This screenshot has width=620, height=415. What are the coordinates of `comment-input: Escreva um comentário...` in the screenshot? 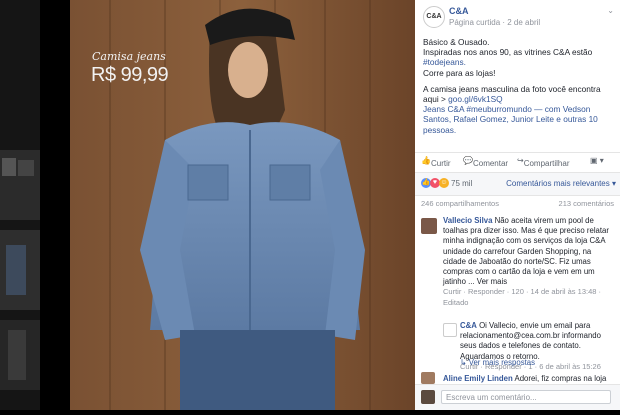 It's located at (526, 397).